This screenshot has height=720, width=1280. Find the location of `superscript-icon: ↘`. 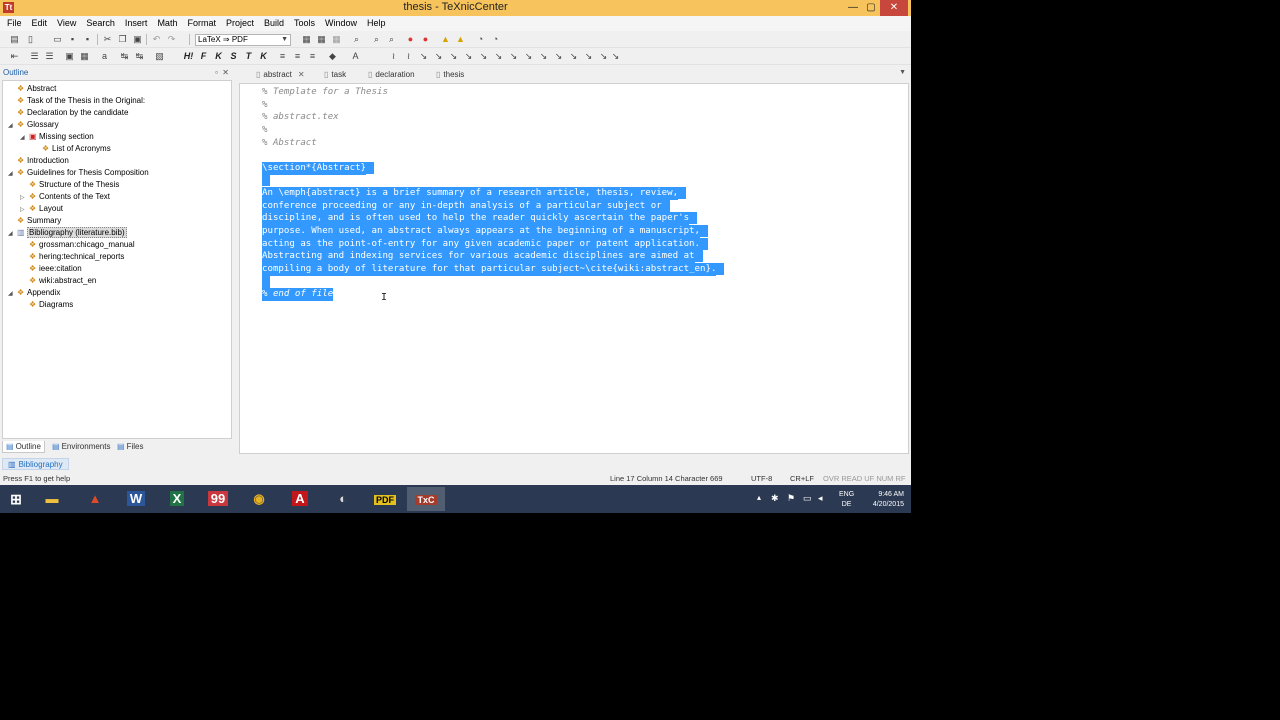

superscript-icon: ↘ is located at coordinates (423, 56).